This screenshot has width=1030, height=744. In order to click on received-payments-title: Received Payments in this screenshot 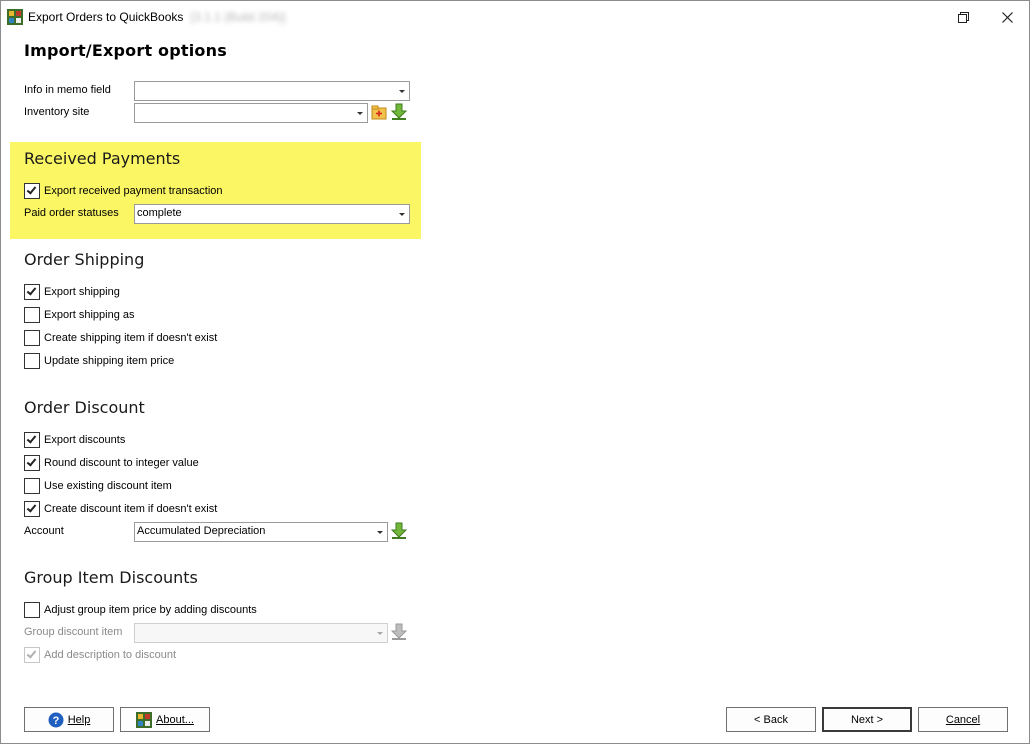, I will do `click(102, 158)`.